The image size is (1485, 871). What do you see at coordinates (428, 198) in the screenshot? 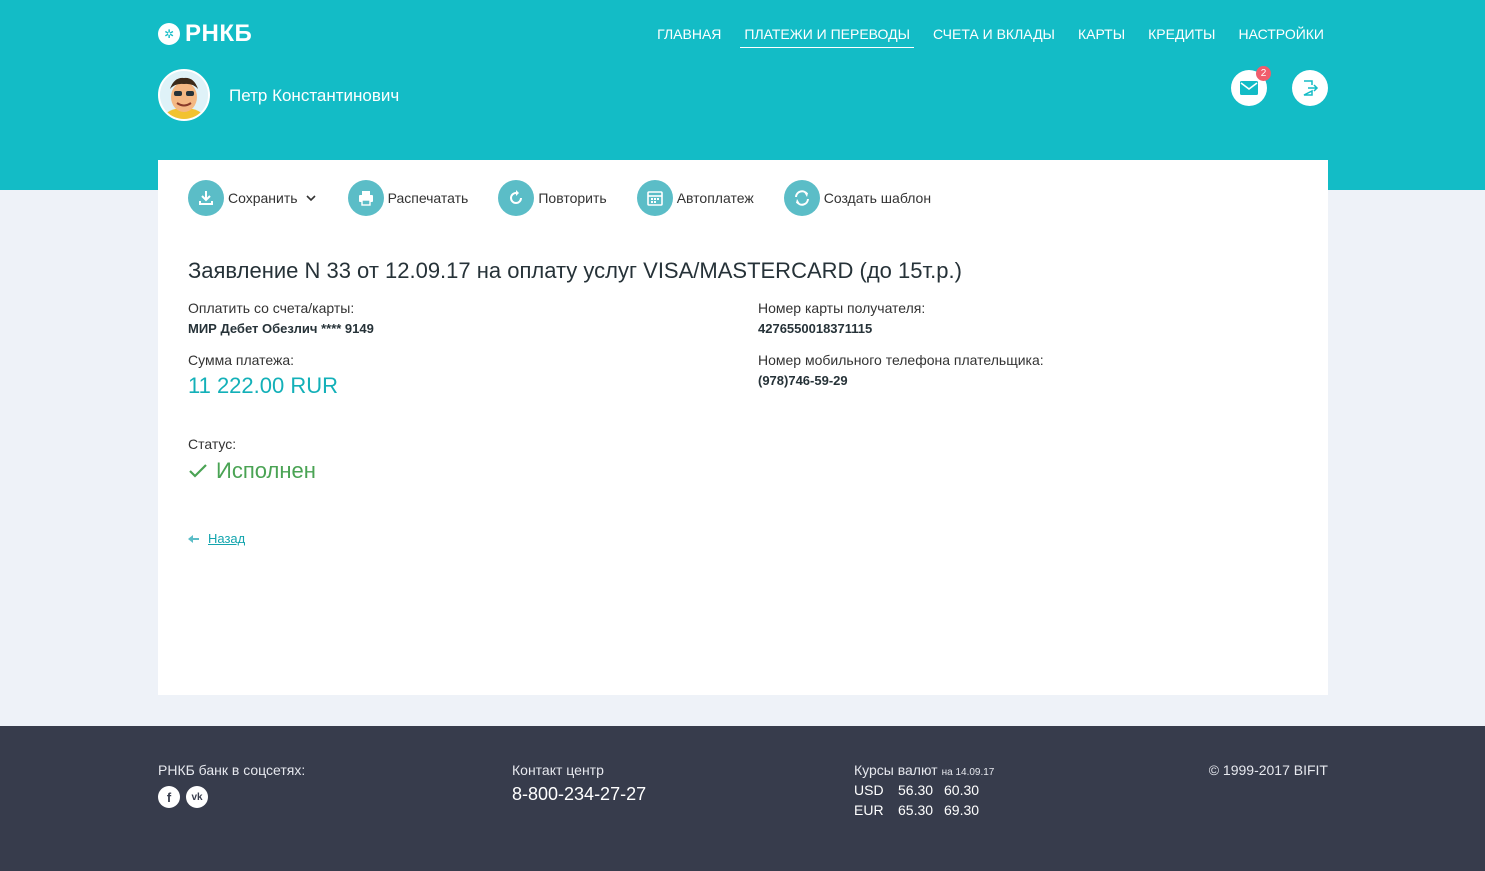
I see `print-label: Распечатать` at bounding box center [428, 198].